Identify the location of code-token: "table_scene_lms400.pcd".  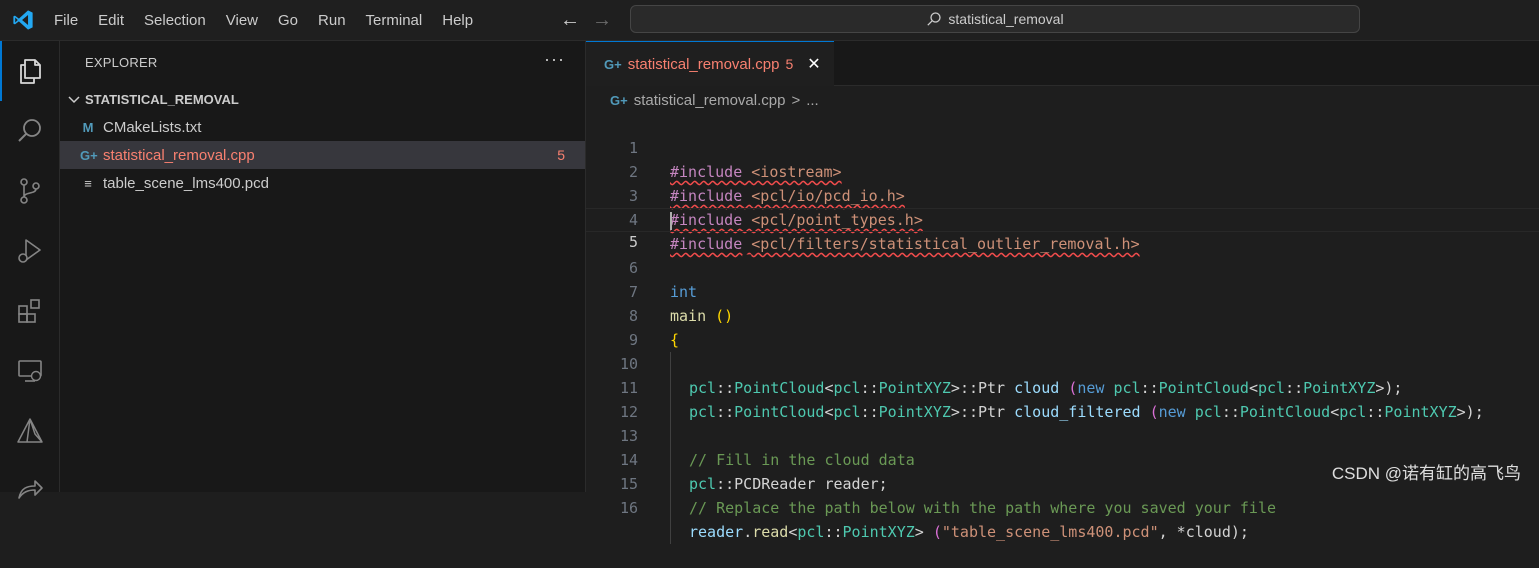
(1050, 532).